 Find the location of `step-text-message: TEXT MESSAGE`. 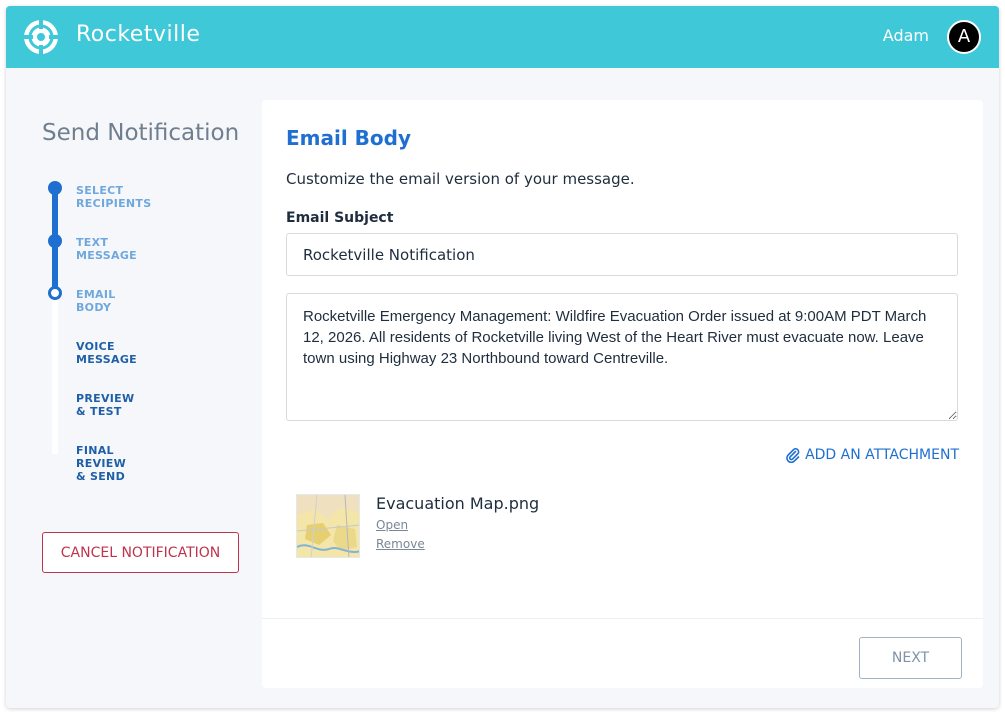

step-text-message: TEXT MESSAGE is located at coordinates (106, 249).